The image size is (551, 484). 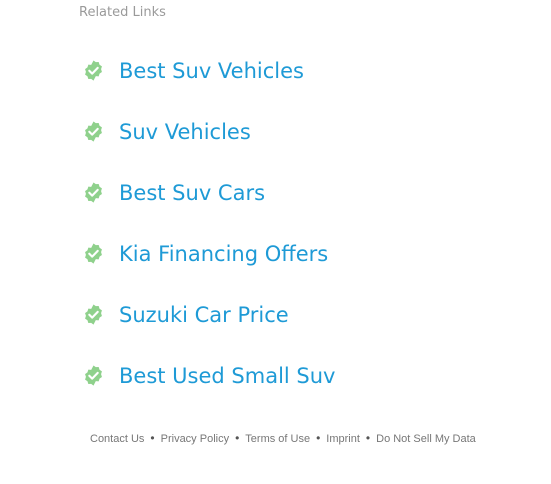 What do you see at coordinates (117, 439) in the screenshot?
I see `footer-link-contact-us: Contact Us` at bounding box center [117, 439].